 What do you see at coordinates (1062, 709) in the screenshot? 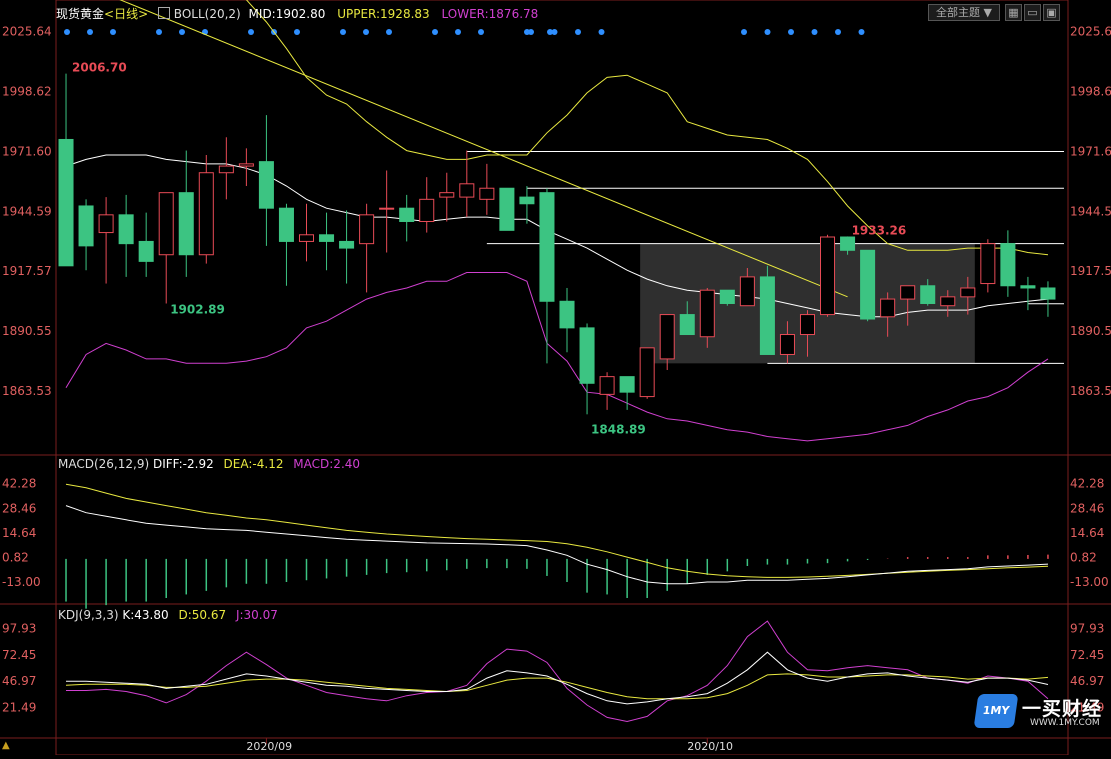
I see `brand-name: 一买财经` at bounding box center [1062, 709].